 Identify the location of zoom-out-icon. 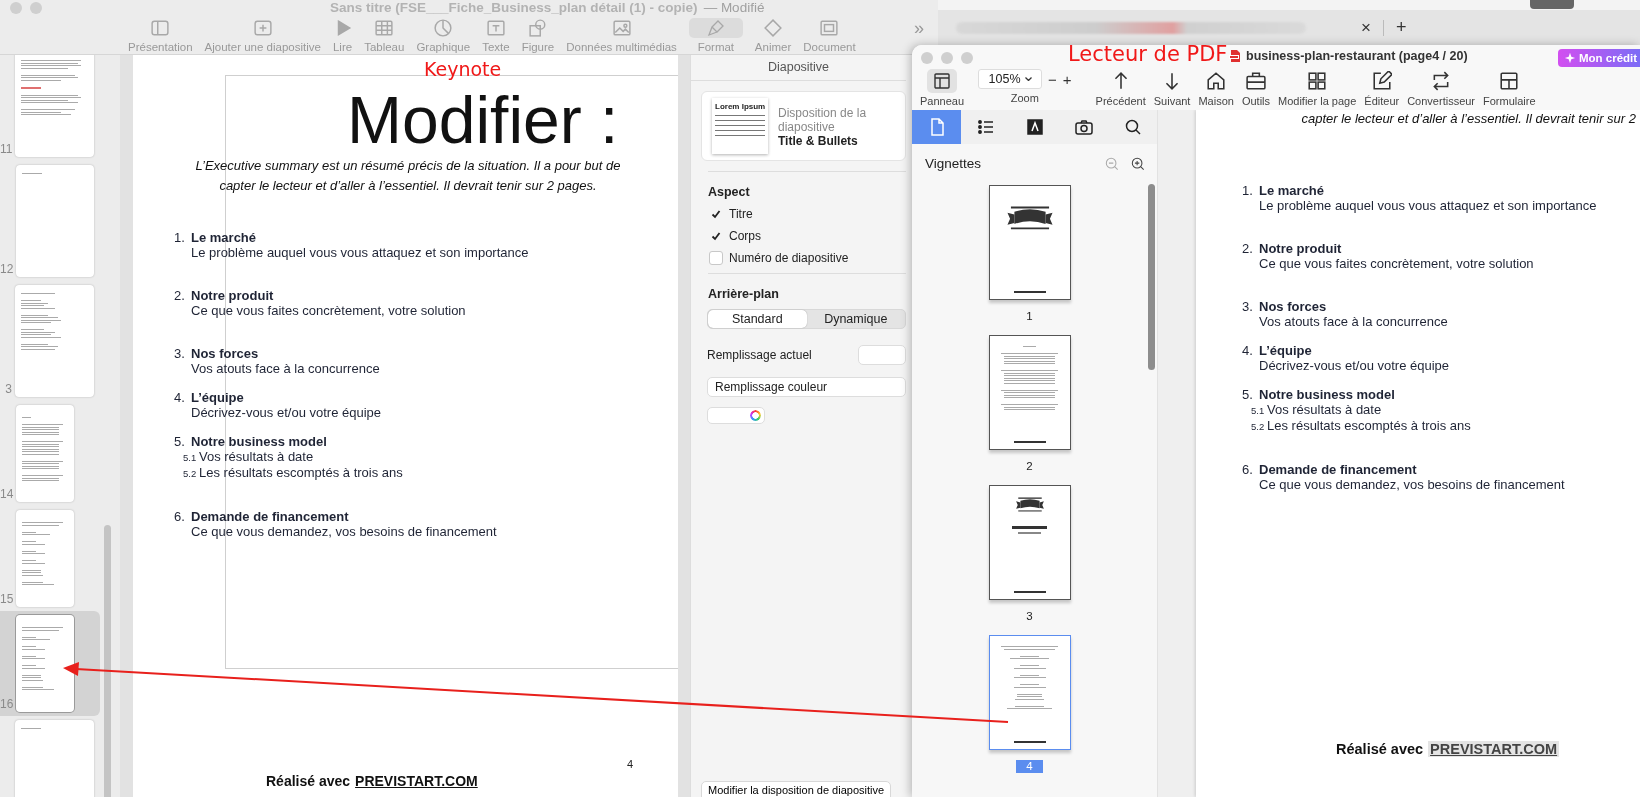
(1112, 163).